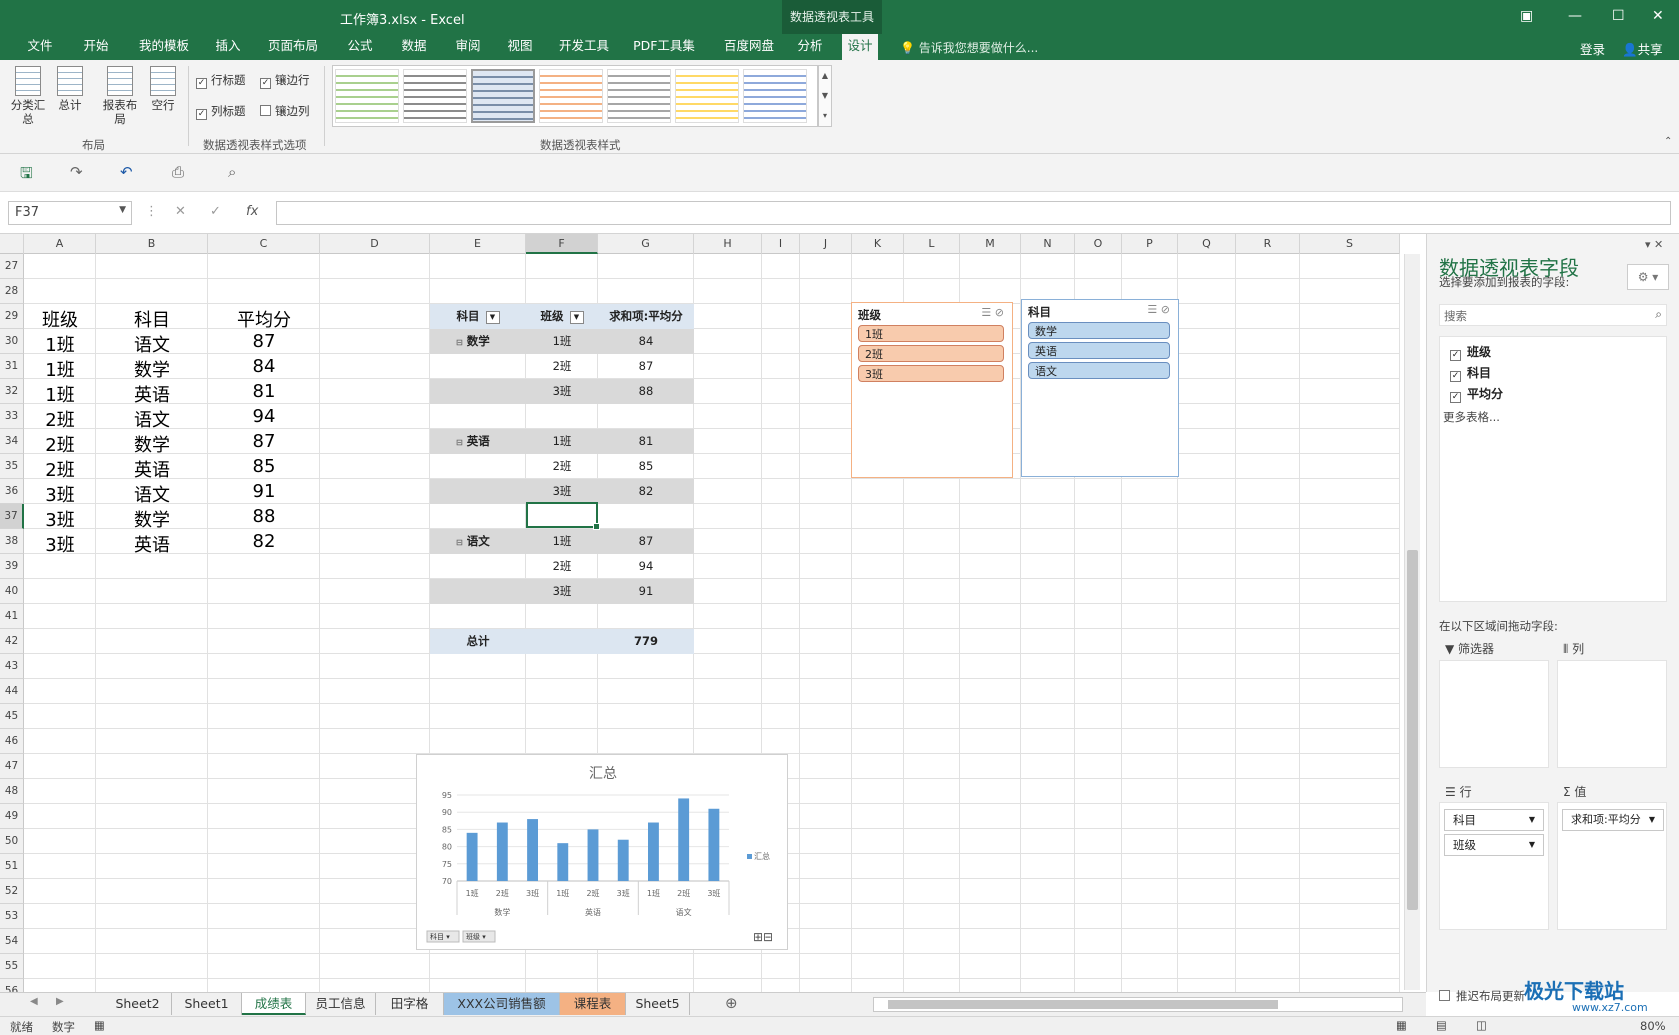  Describe the element at coordinates (1470, 352) in the screenshot. I see `field-checkbox: ✓ 班级` at that location.